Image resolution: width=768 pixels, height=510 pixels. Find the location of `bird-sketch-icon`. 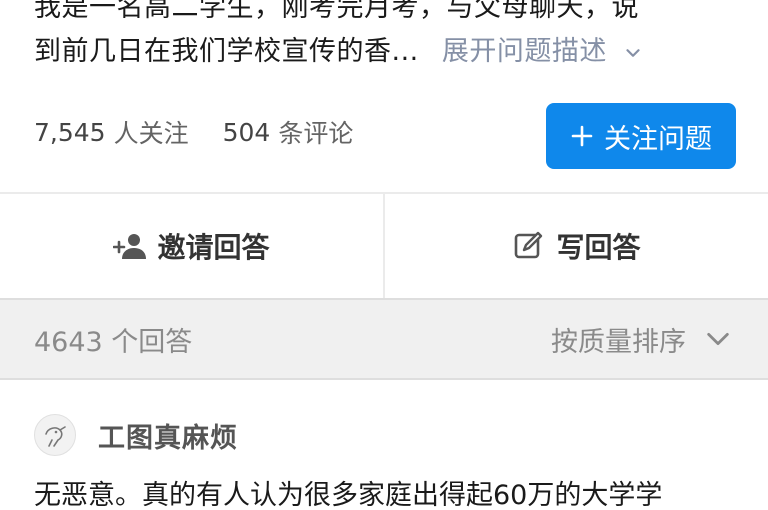

bird-sketch-icon is located at coordinates (55, 436).